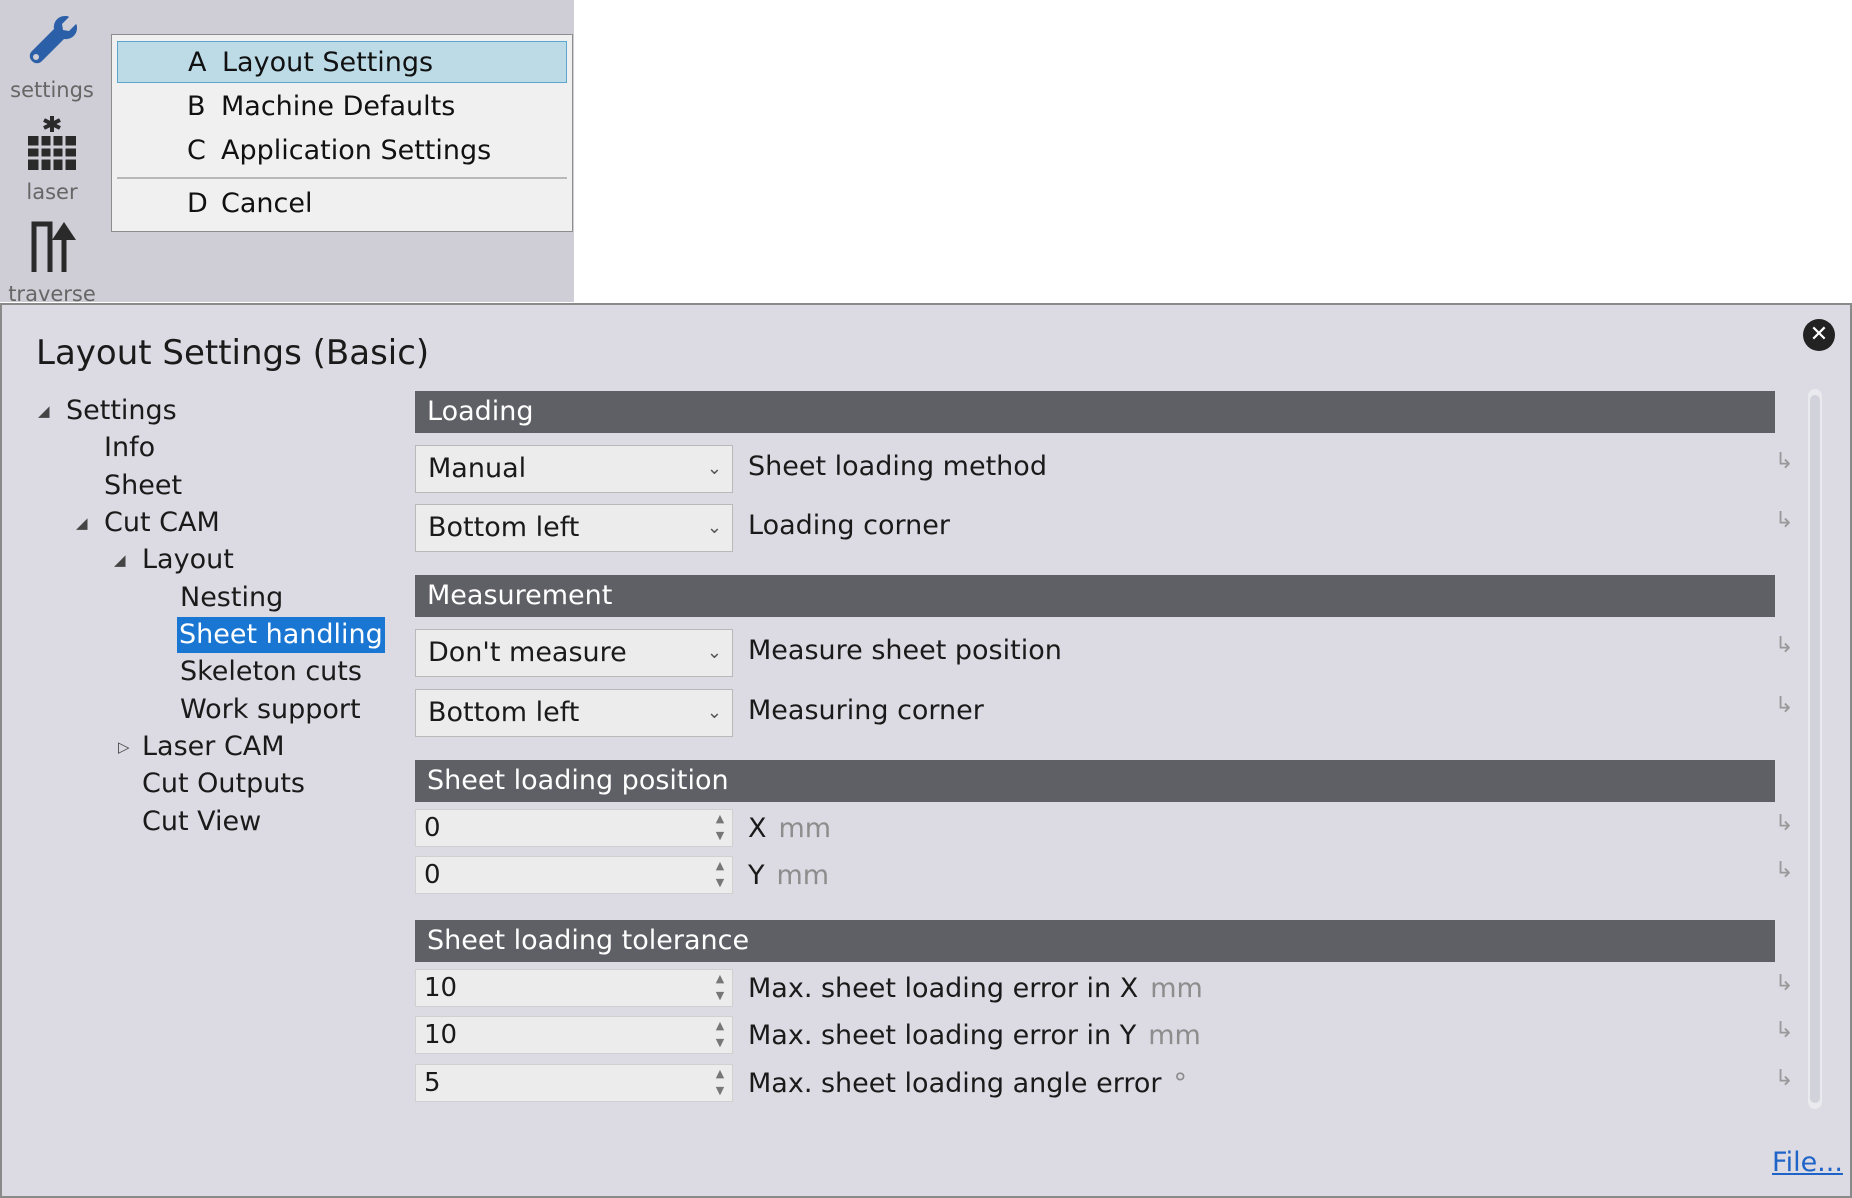 The width and height of the screenshot is (1852, 1198). What do you see at coordinates (574, 875) in the screenshot?
I see `position-y-input: 0 ▲ ▼` at bounding box center [574, 875].